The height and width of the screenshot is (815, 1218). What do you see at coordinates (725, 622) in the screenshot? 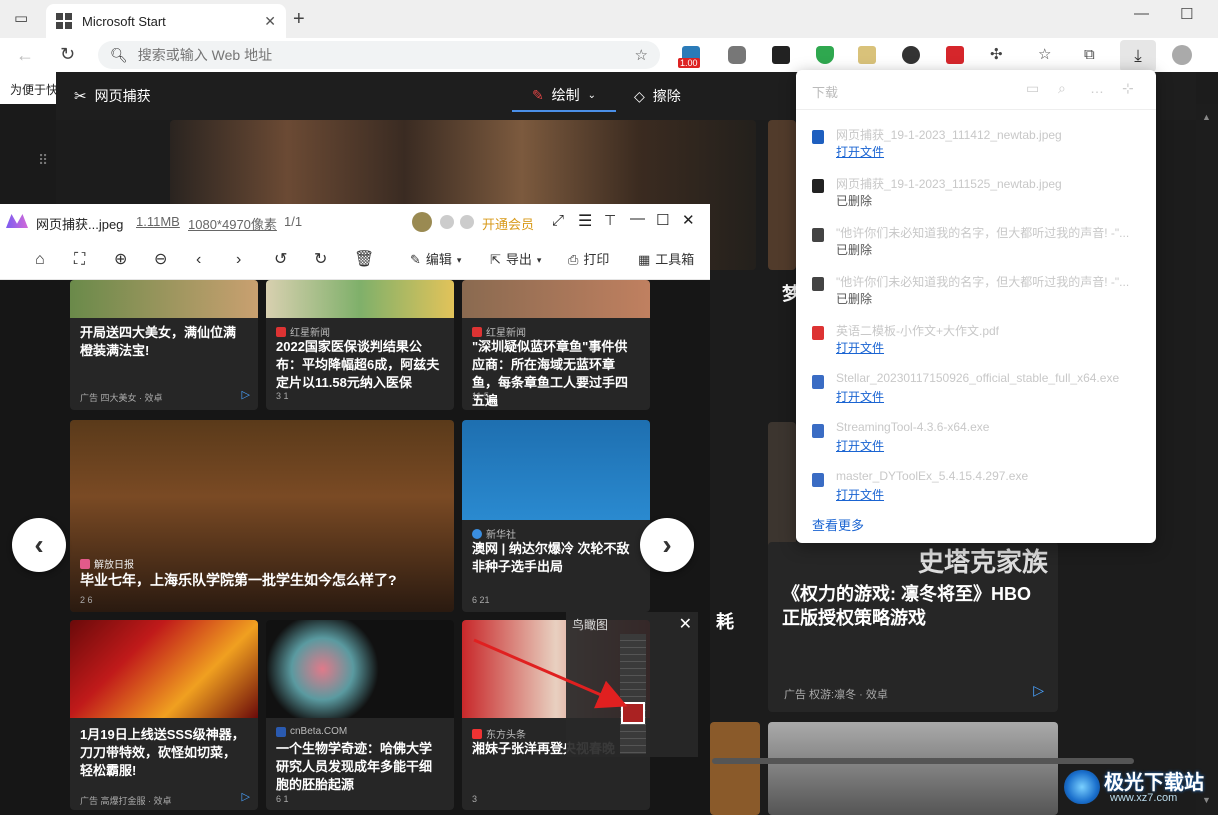
I see `side-text-2: 耗` at bounding box center [725, 622].